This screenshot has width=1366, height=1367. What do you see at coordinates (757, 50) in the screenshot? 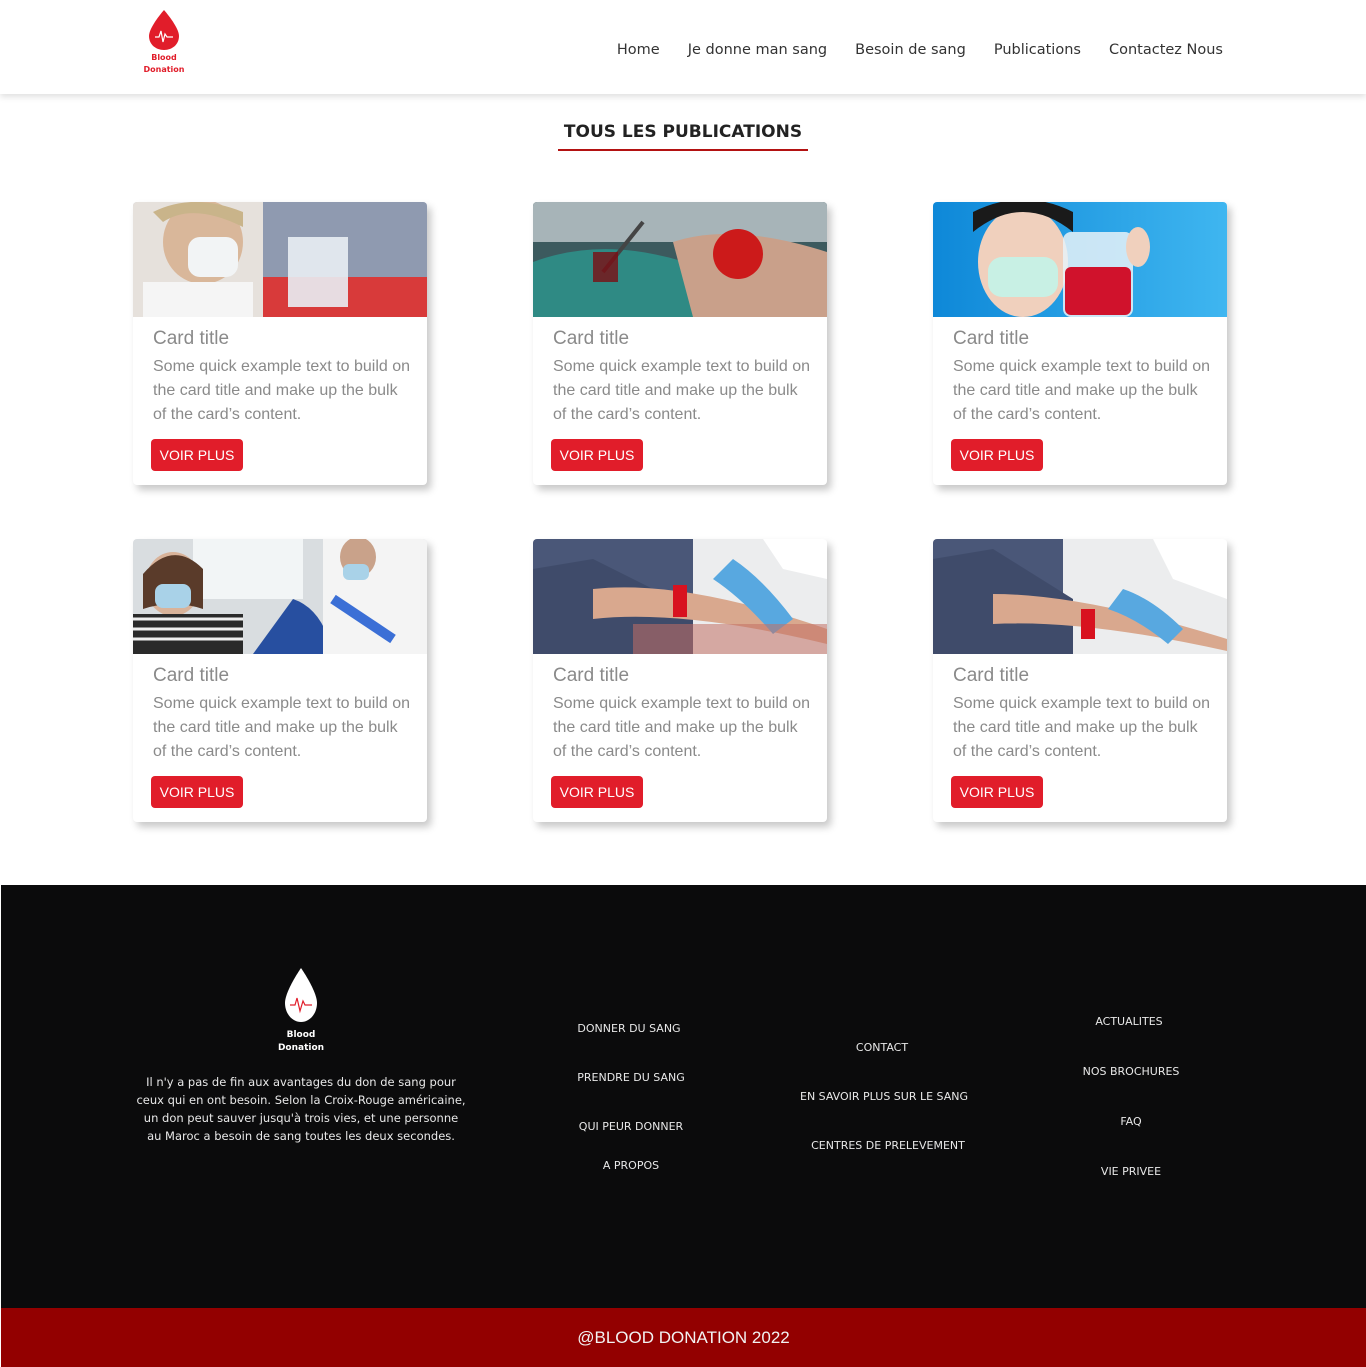
I see `nav-je-donne: Je donne man sang` at bounding box center [757, 50].